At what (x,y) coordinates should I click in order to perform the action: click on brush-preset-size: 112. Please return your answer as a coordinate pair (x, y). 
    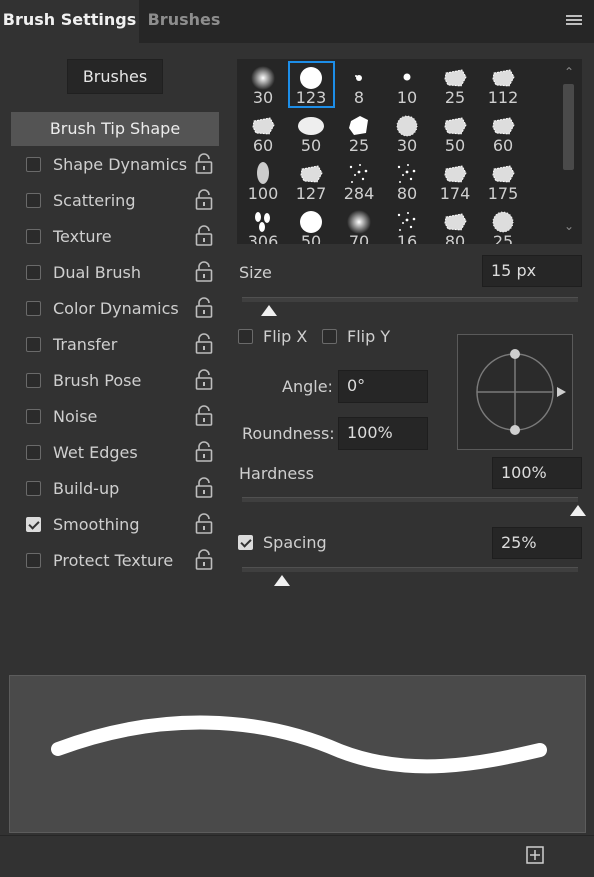
    Looking at the image, I should click on (503, 97).